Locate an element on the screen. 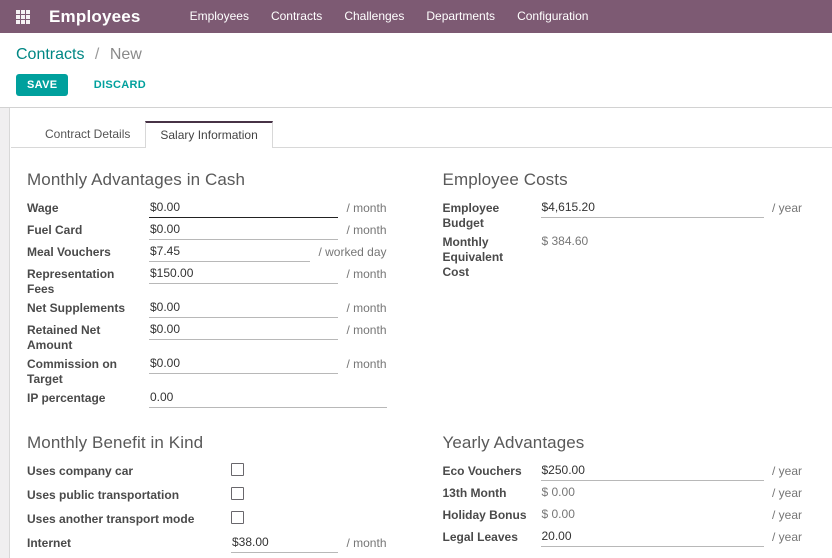 This screenshot has height=558, width=832. field-row-uses-company-car: Uses company car is located at coordinates (207, 473).